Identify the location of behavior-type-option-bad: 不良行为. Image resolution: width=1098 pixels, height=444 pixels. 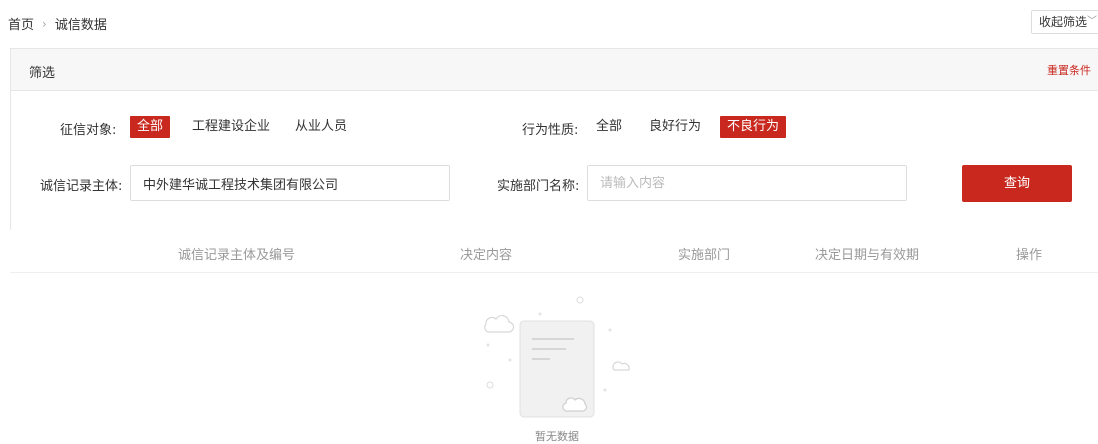
(753, 127).